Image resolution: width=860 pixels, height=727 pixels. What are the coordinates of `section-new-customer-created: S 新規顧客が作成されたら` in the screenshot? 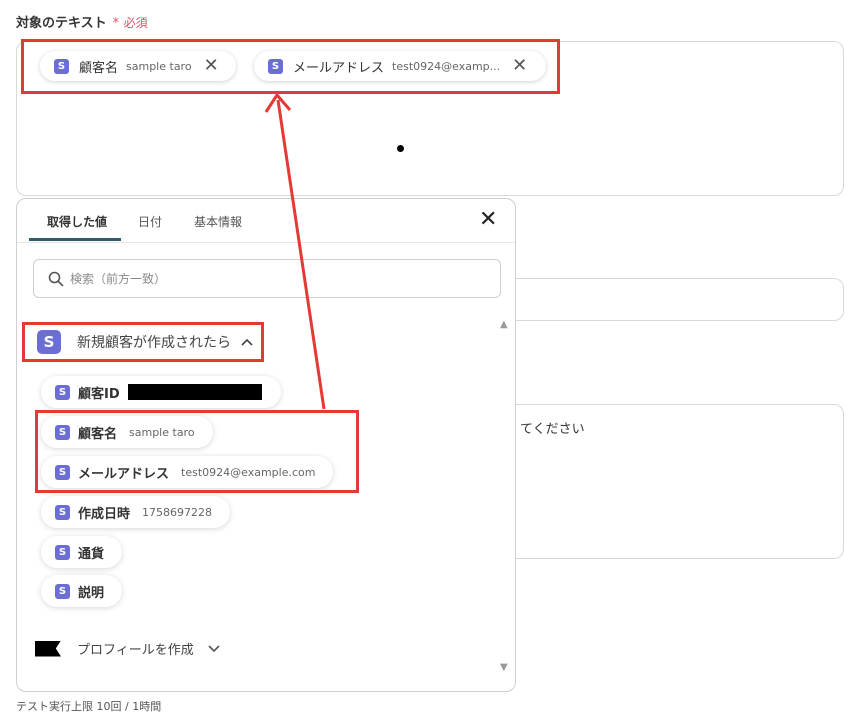 It's located at (145, 342).